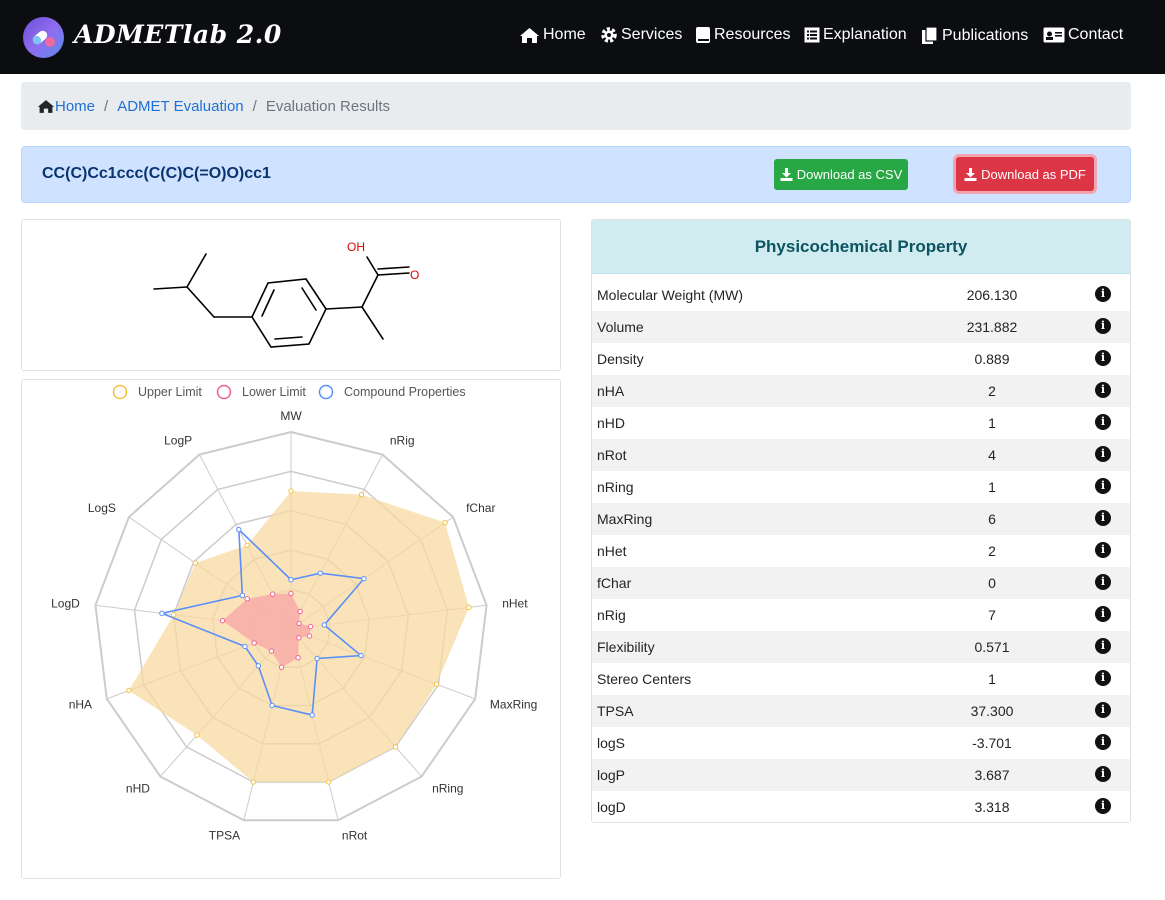 This screenshot has height=900, width=1165. I want to click on property-value: 4, so click(992, 455).